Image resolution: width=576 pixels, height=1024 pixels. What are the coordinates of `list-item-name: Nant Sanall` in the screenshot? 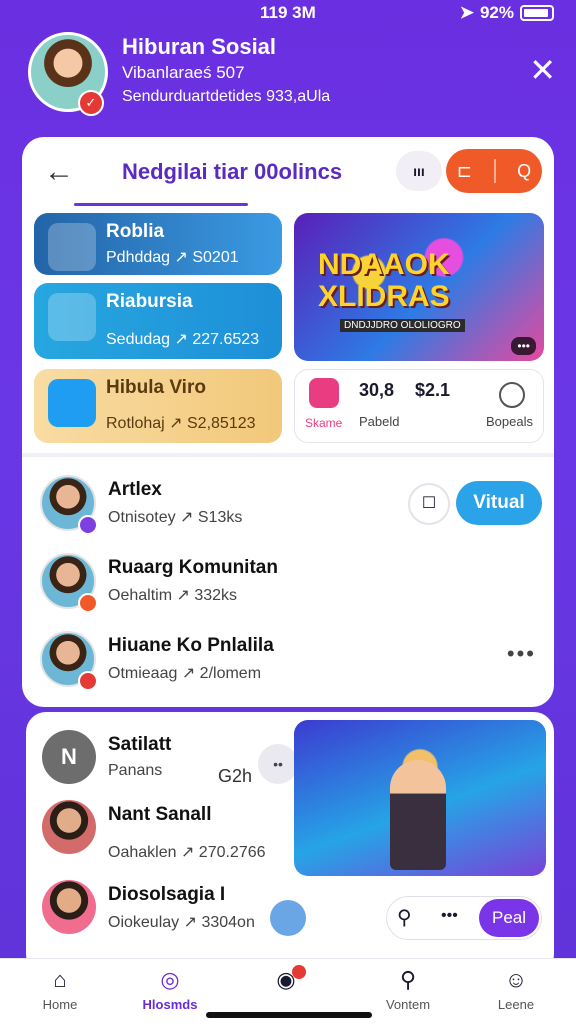 It's located at (160, 814).